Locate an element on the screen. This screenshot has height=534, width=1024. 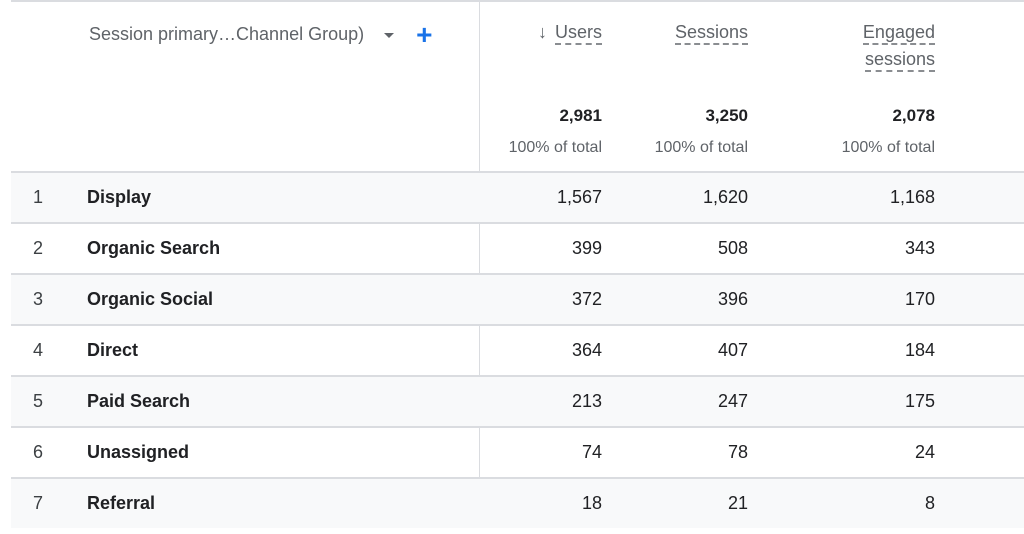
users-value: 399 is located at coordinates (586, 248).